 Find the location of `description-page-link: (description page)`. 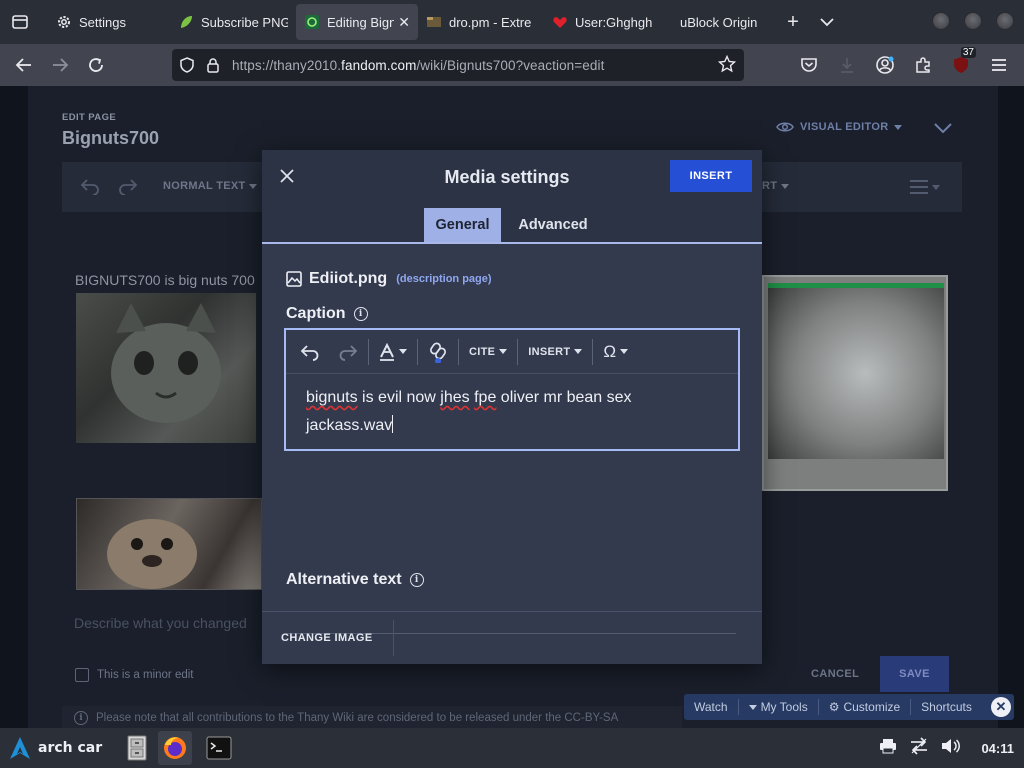

description-page-link: (description page) is located at coordinates (443, 279).